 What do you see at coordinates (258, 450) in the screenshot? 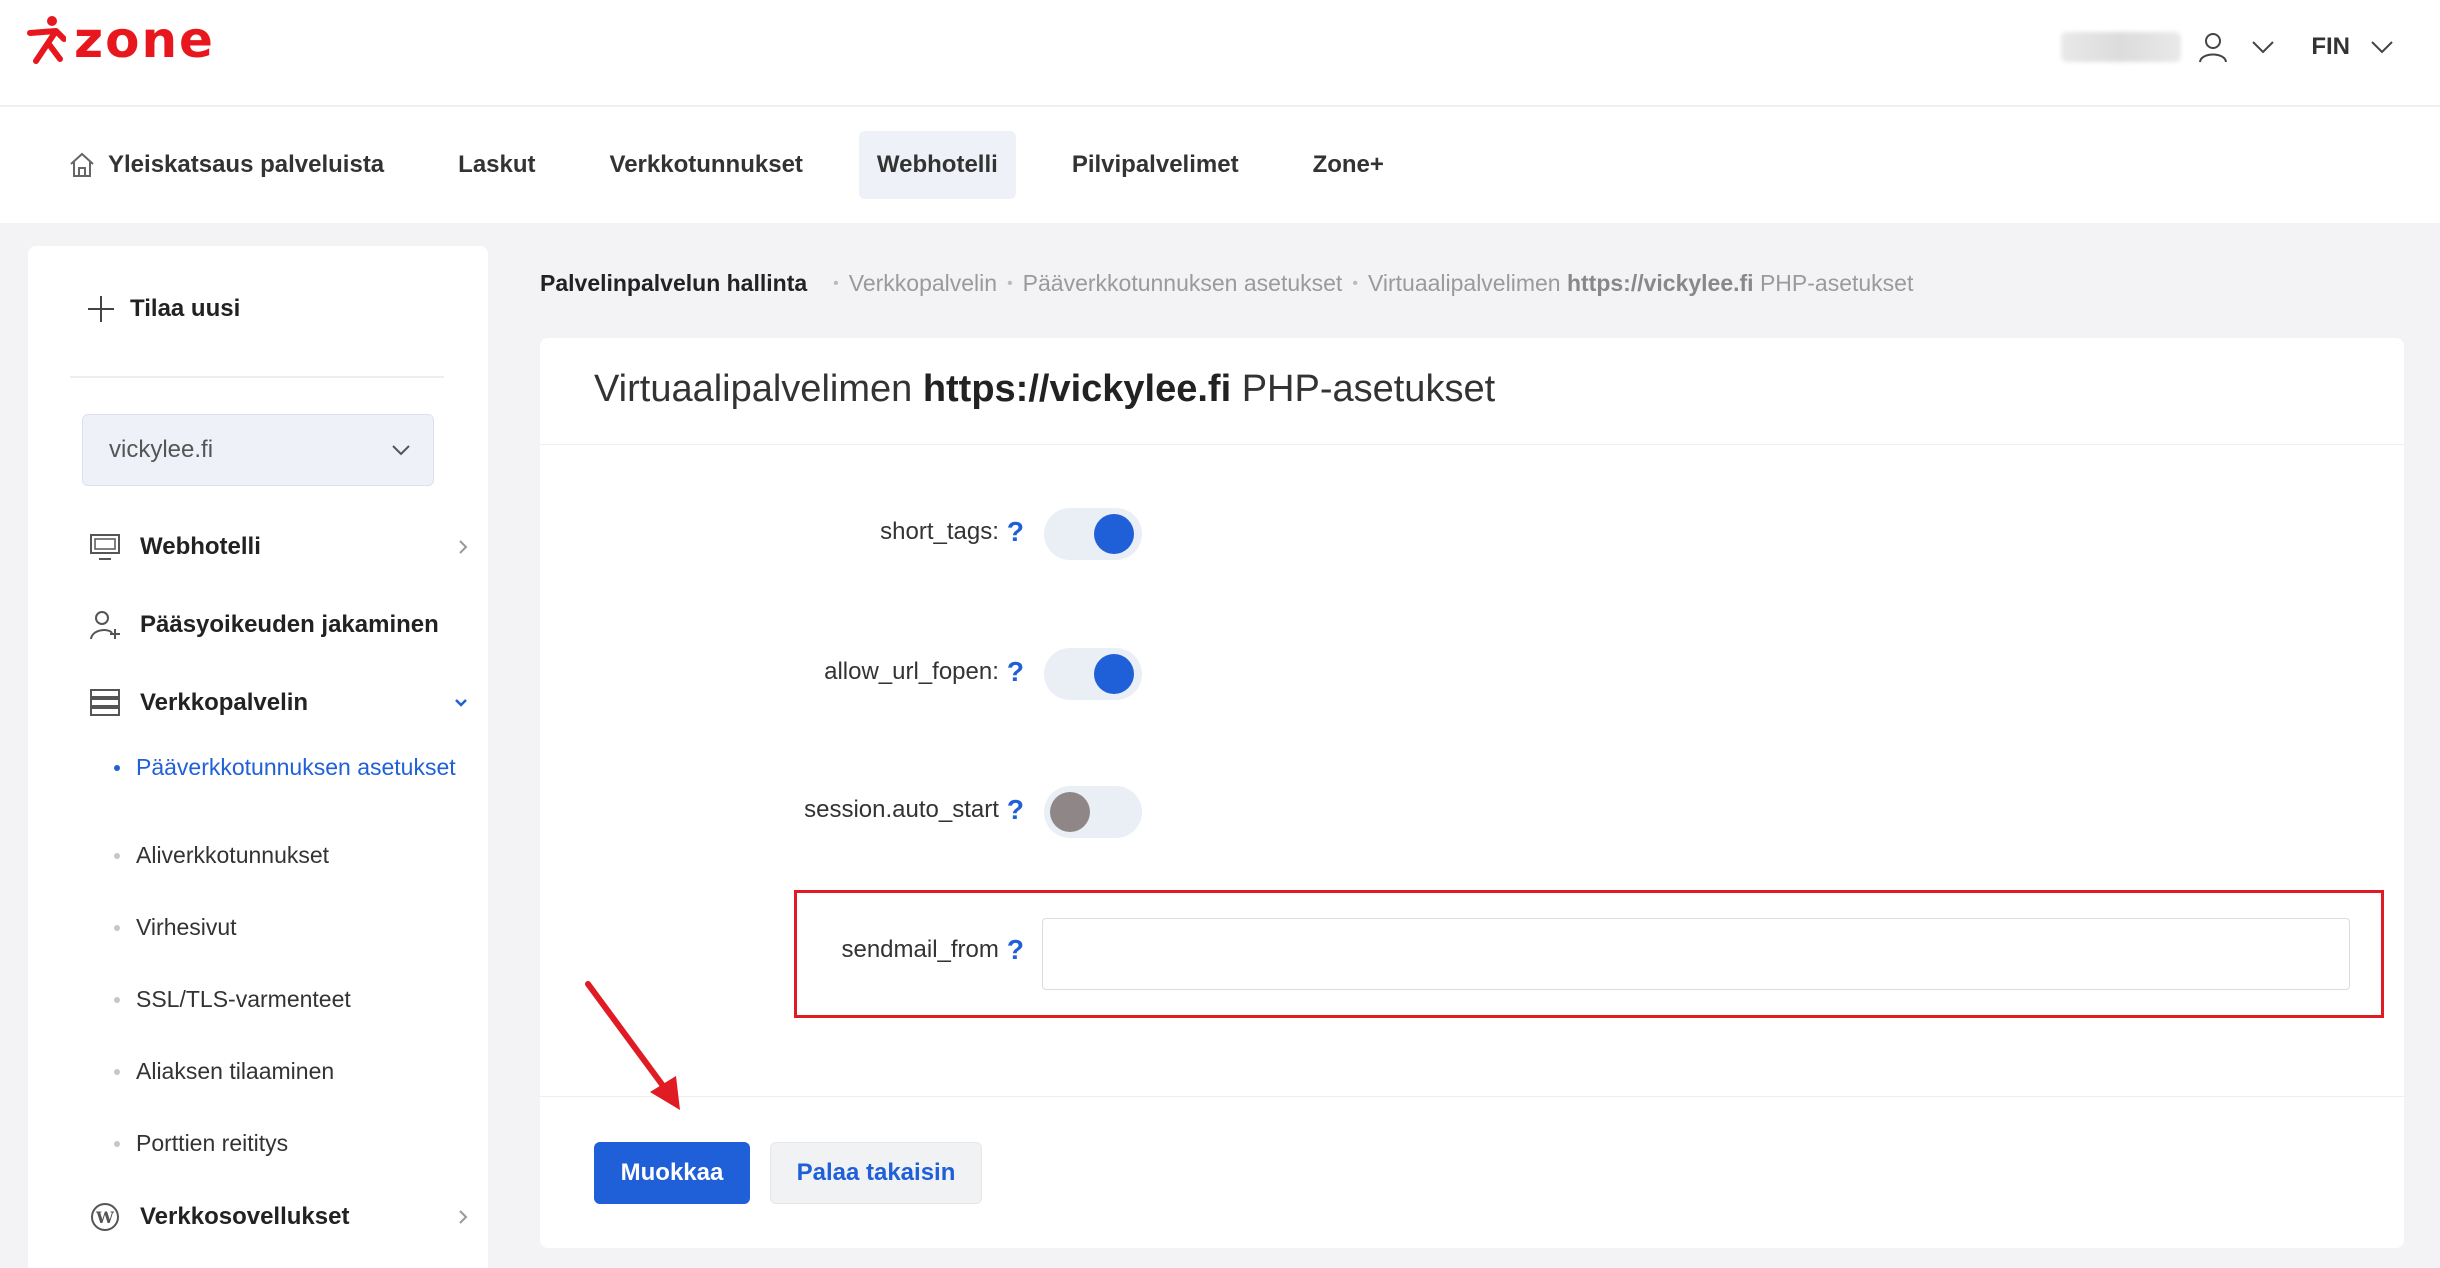
I see `domain-select: vickylee.fi` at bounding box center [258, 450].